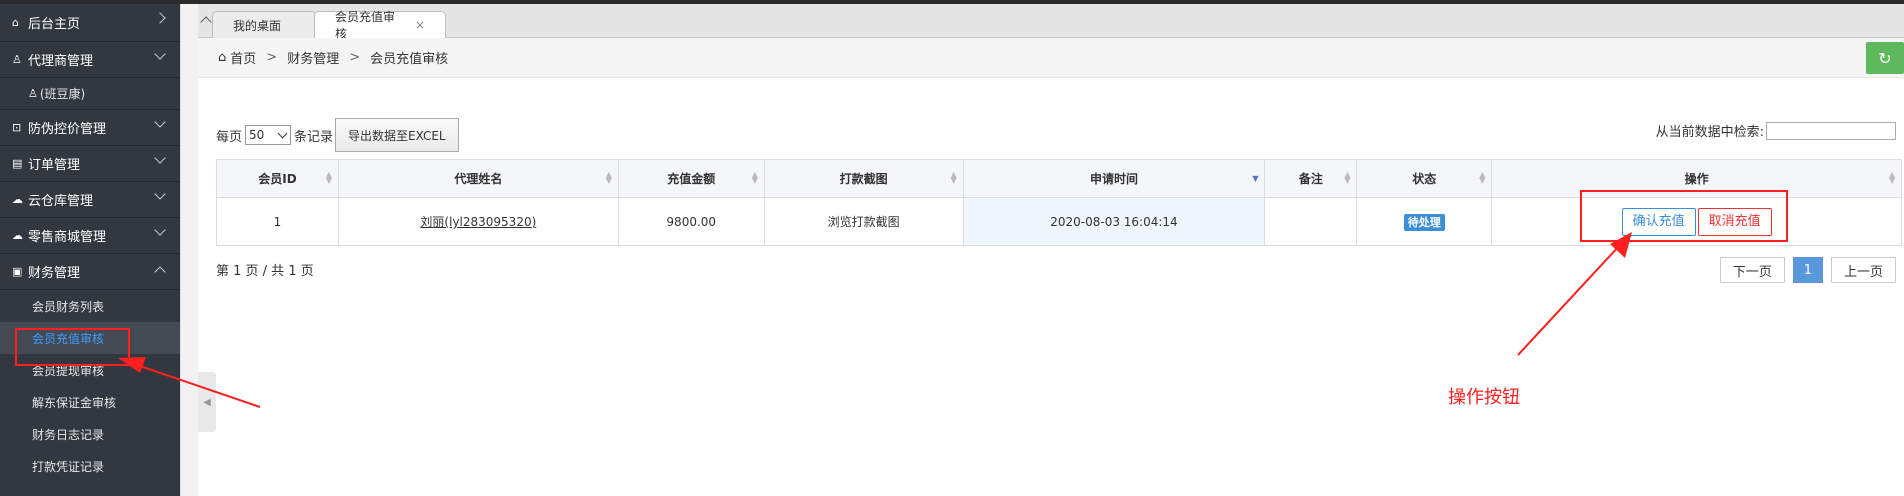  Describe the element at coordinates (54, 24) in the screenshot. I see `sidebar-item-label: 后台主页` at that location.